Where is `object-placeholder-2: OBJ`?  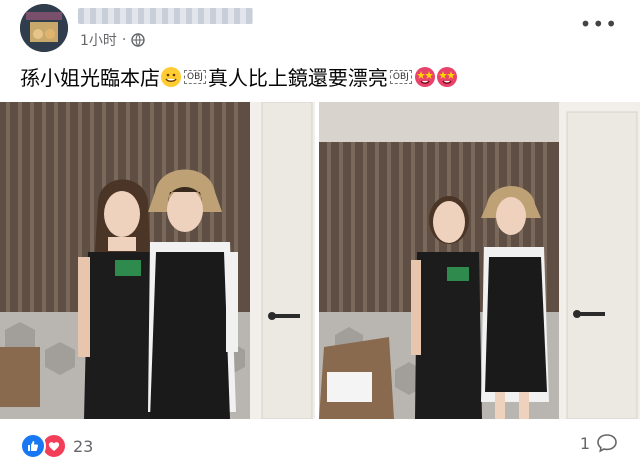
object-placeholder-2: OBJ is located at coordinates (400, 76).